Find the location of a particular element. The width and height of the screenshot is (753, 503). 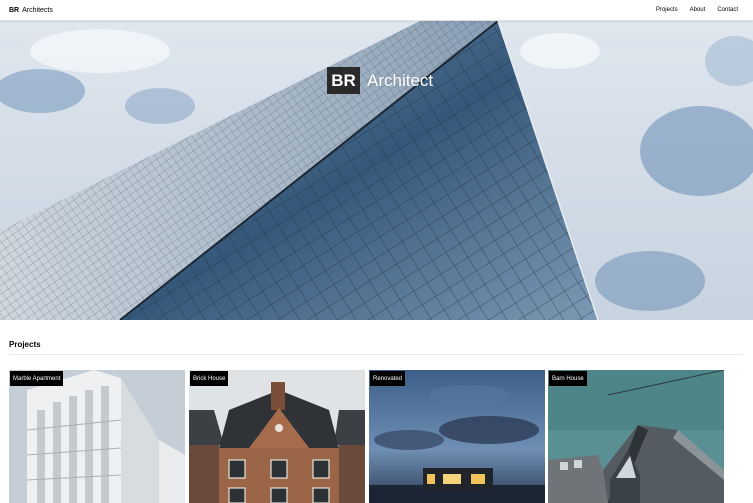

top-navbar: BR Architects Projects About Contact is located at coordinates (376, 10).